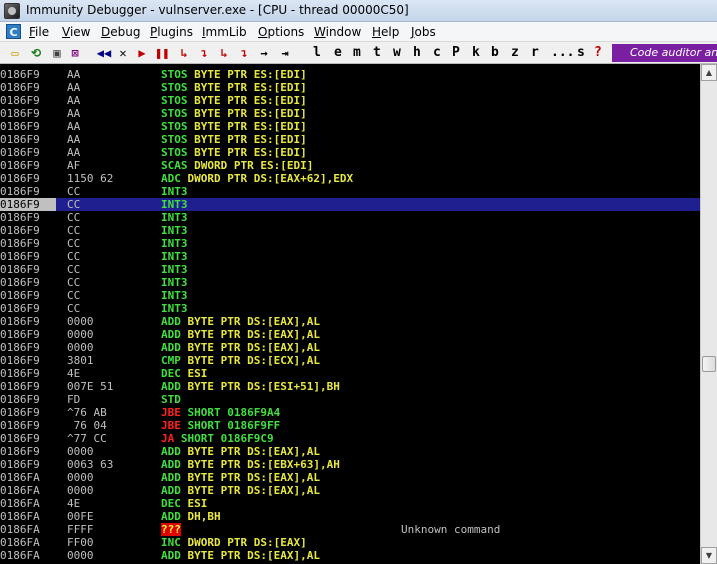  What do you see at coordinates (357, 53) in the screenshot?
I see `window-button-m: m` at bounding box center [357, 53].